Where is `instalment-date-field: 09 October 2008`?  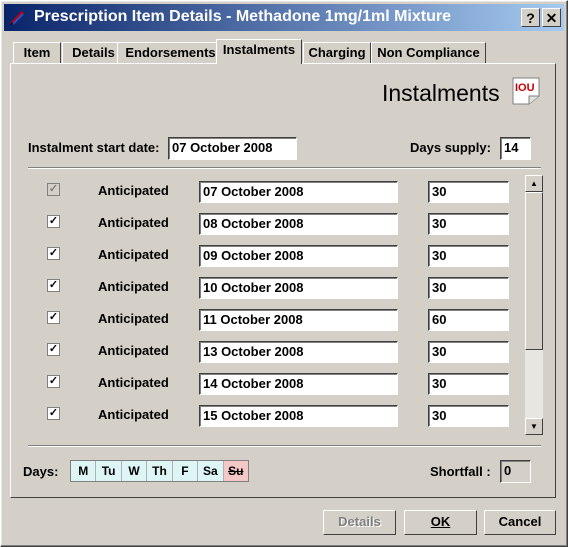
instalment-date-field: 09 October 2008 is located at coordinates (298, 256).